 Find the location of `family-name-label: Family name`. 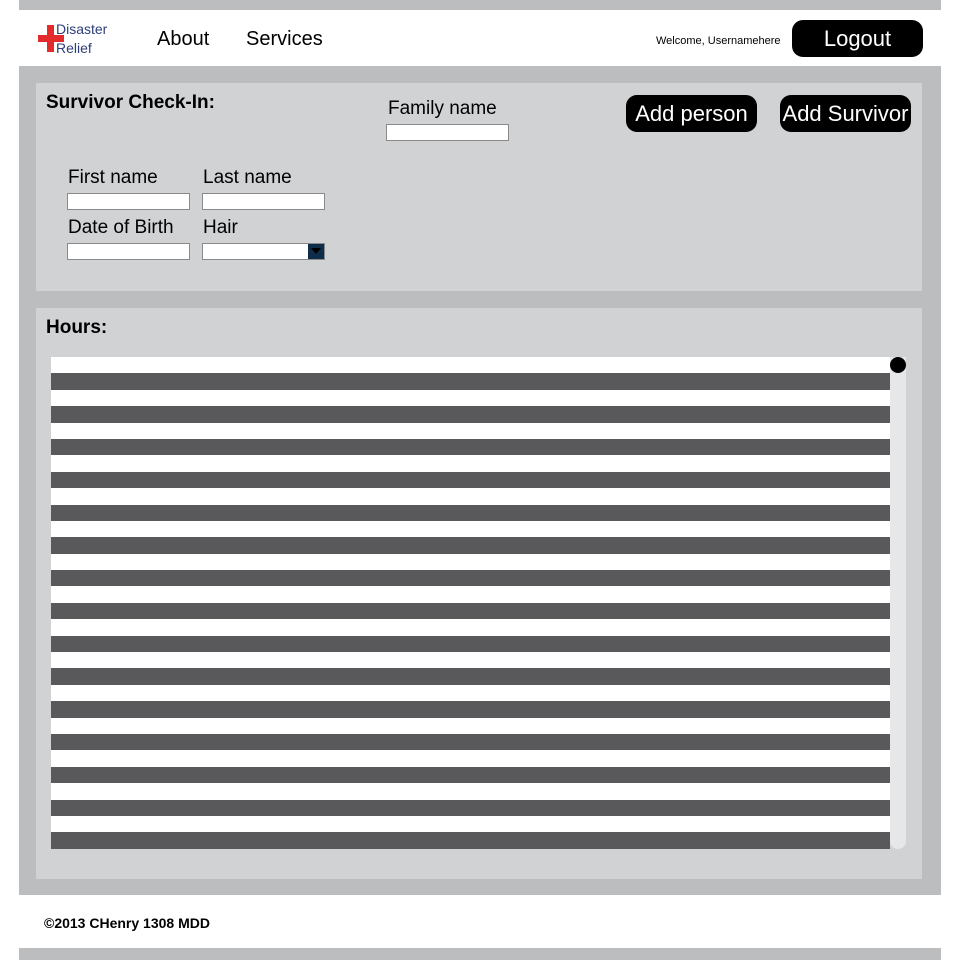

family-name-label: Family name is located at coordinates (442, 108).